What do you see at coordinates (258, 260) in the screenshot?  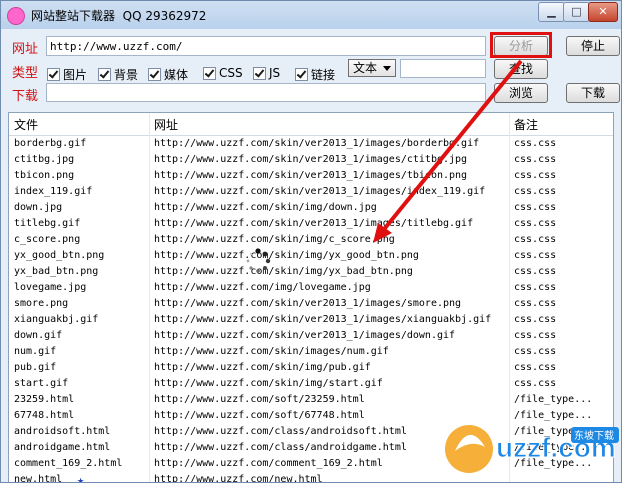 I see `loading-spinner-icon` at bounding box center [258, 260].